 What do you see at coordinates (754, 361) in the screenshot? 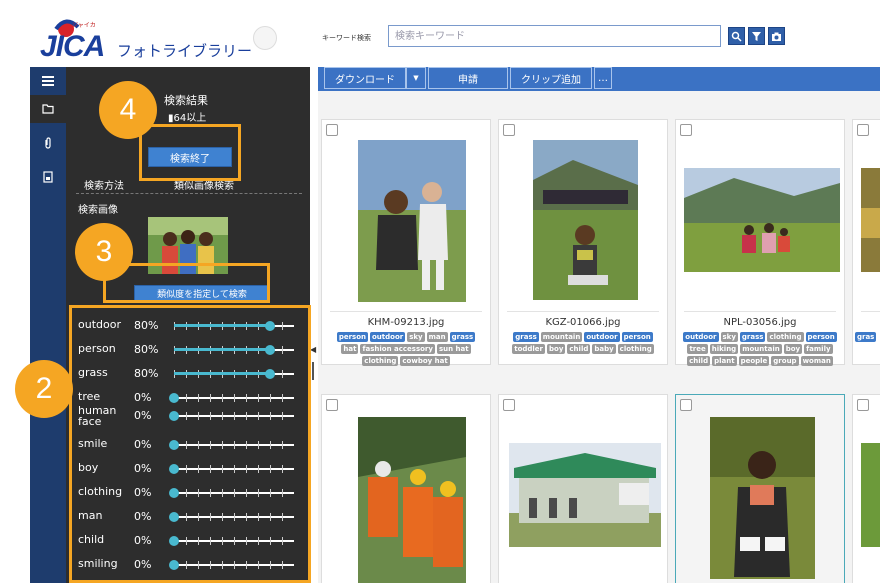
I see `tag-chip: people` at bounding box center [754, 361].